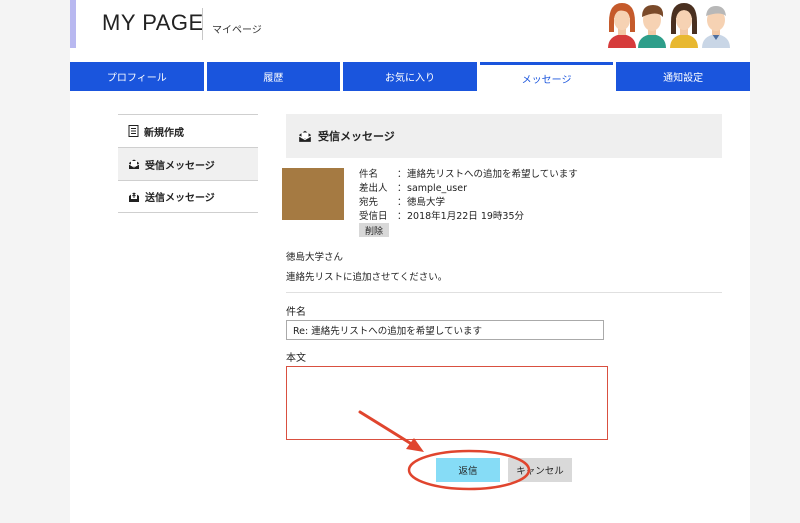 This screenshot has height=523, width=800. What do you see at coordinates (134, 197) in the screenshot?
I see `outbox-icon` at bounding box center [134, 197].